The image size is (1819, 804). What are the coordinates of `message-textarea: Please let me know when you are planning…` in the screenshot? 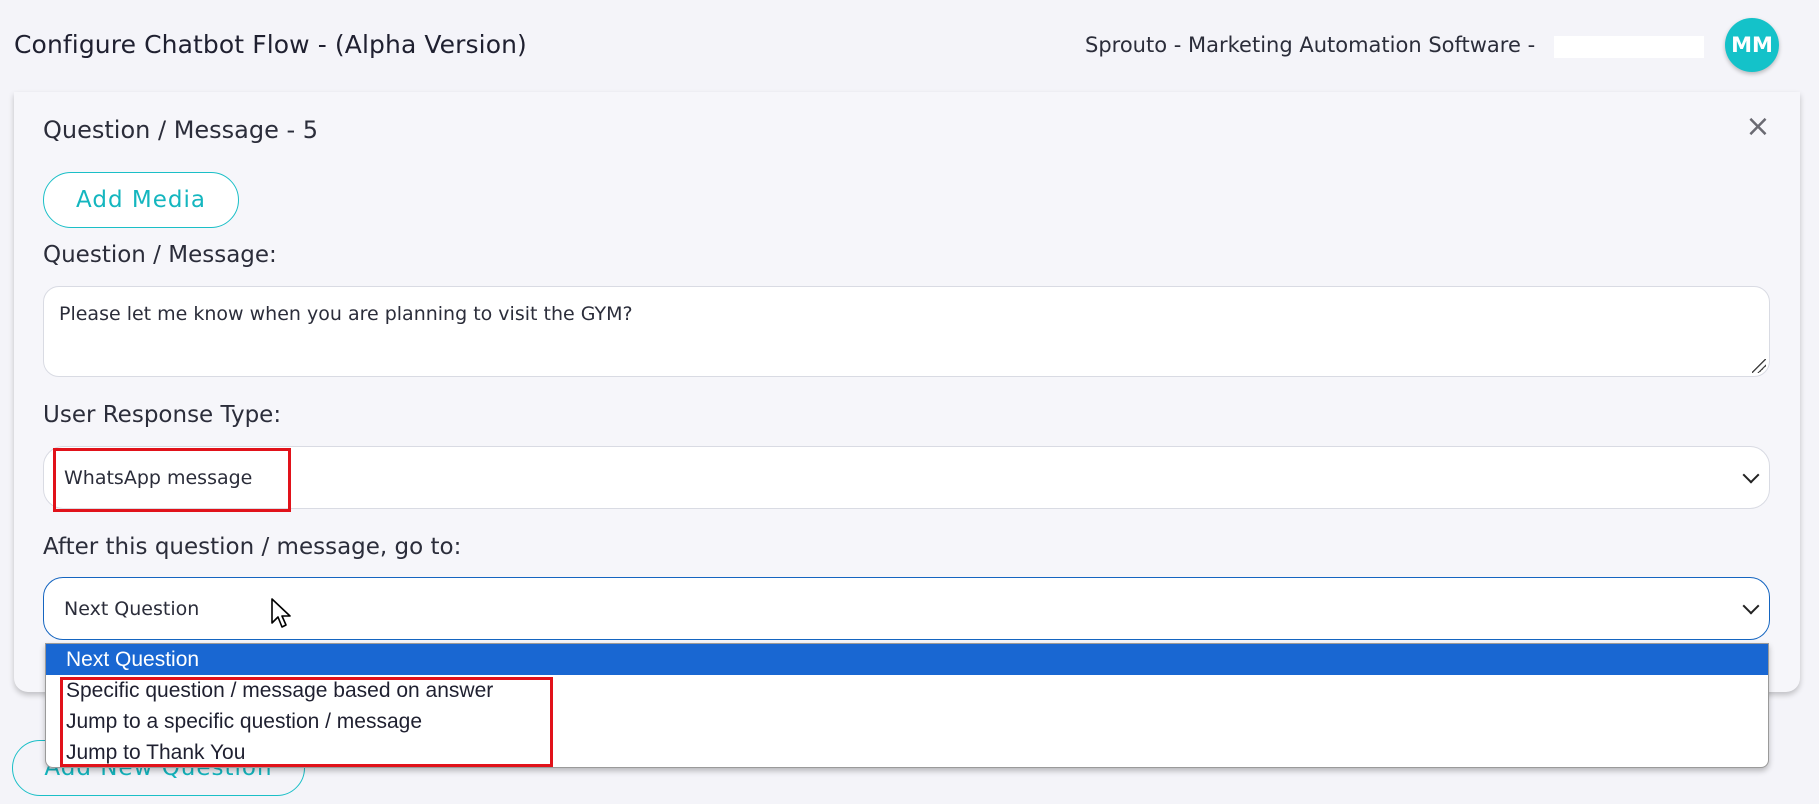 It's located at (906, 331).